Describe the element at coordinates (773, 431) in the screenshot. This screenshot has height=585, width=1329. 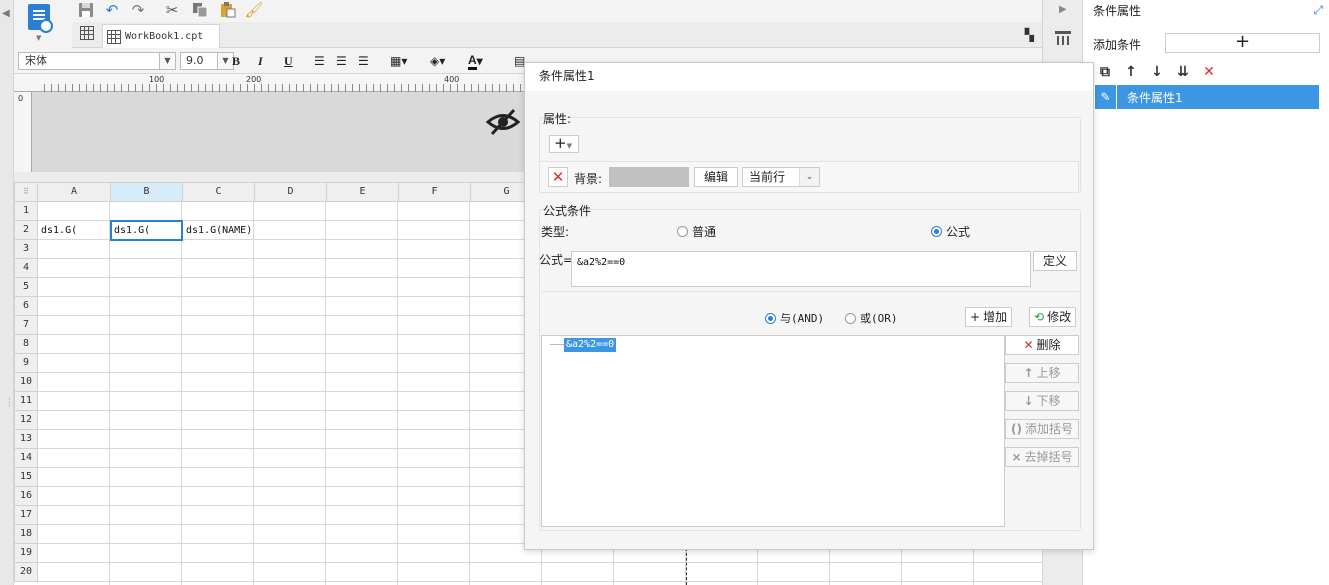
I see `condition-list: &a2%2==0` at that location.